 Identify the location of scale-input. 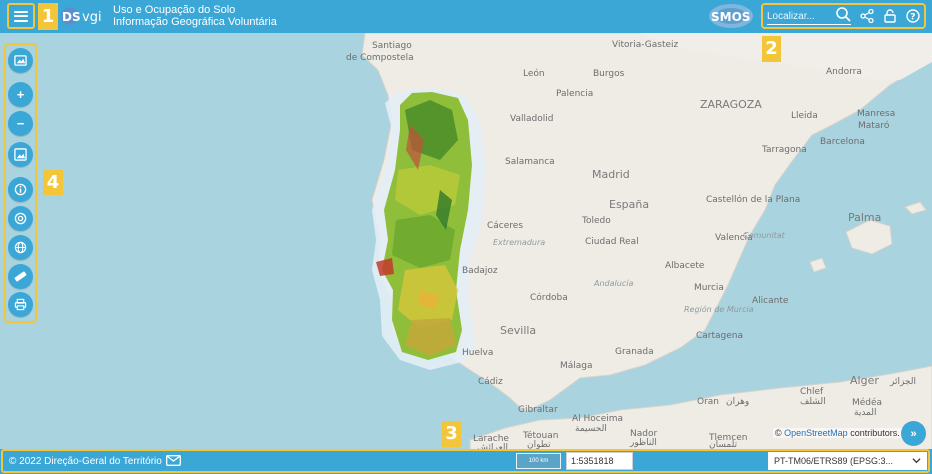
(599, 461).